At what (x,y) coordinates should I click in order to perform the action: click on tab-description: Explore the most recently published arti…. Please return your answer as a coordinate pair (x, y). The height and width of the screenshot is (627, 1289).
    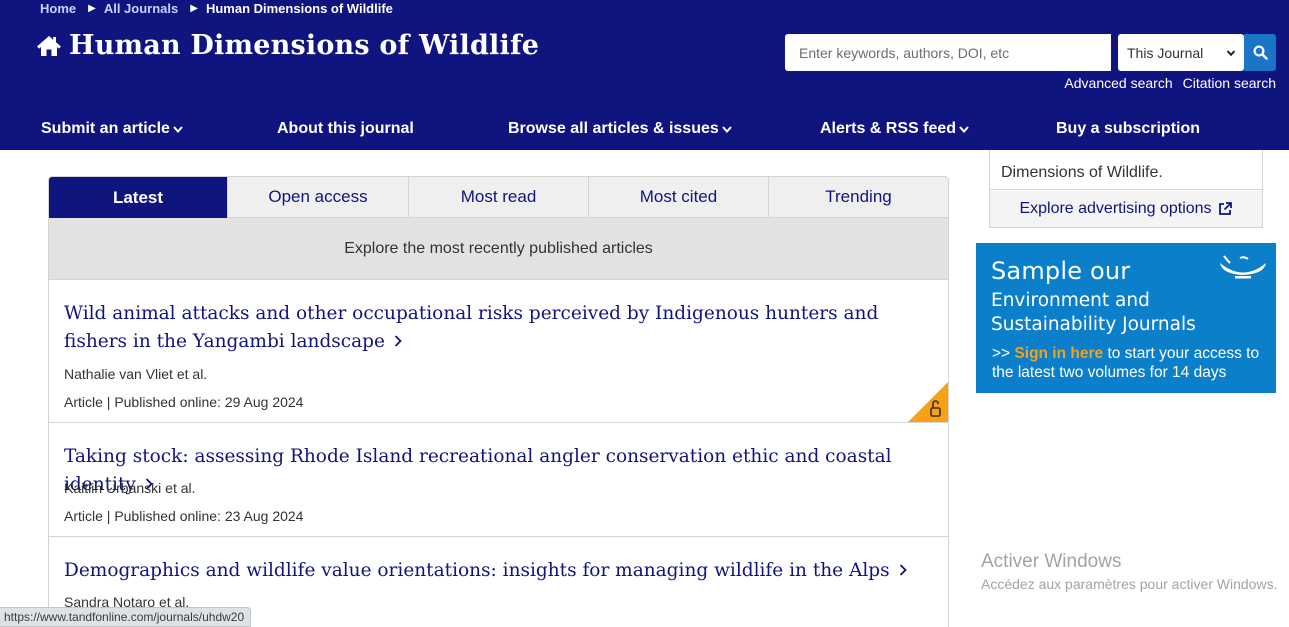
    Looking at the image, I should click on (498, 249).